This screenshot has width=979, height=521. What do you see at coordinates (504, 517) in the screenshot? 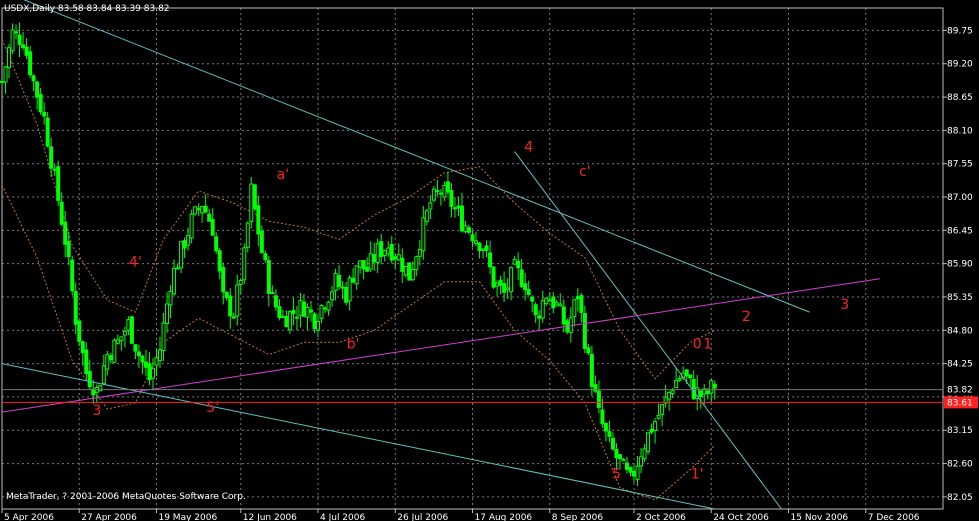
I see `x-tick-label: 17 Aug 2006` at bounding box center [504, 517].